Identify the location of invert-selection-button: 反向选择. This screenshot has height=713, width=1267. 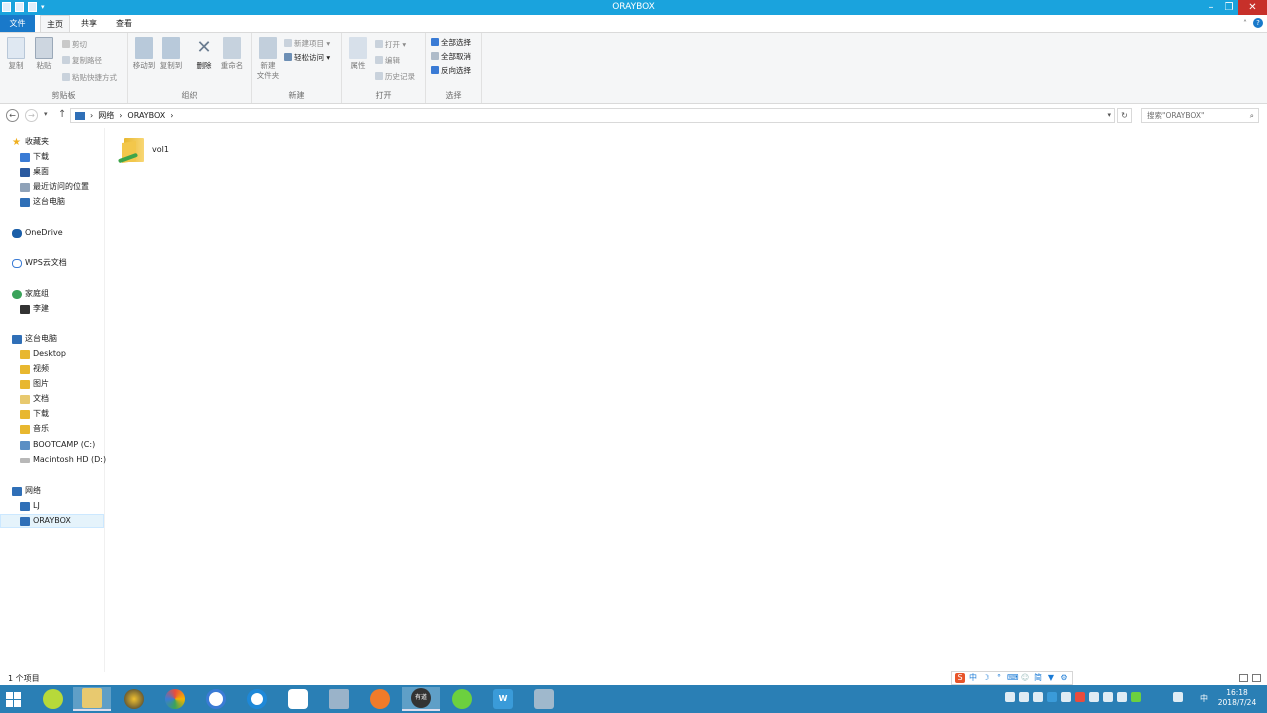
(451, 71).